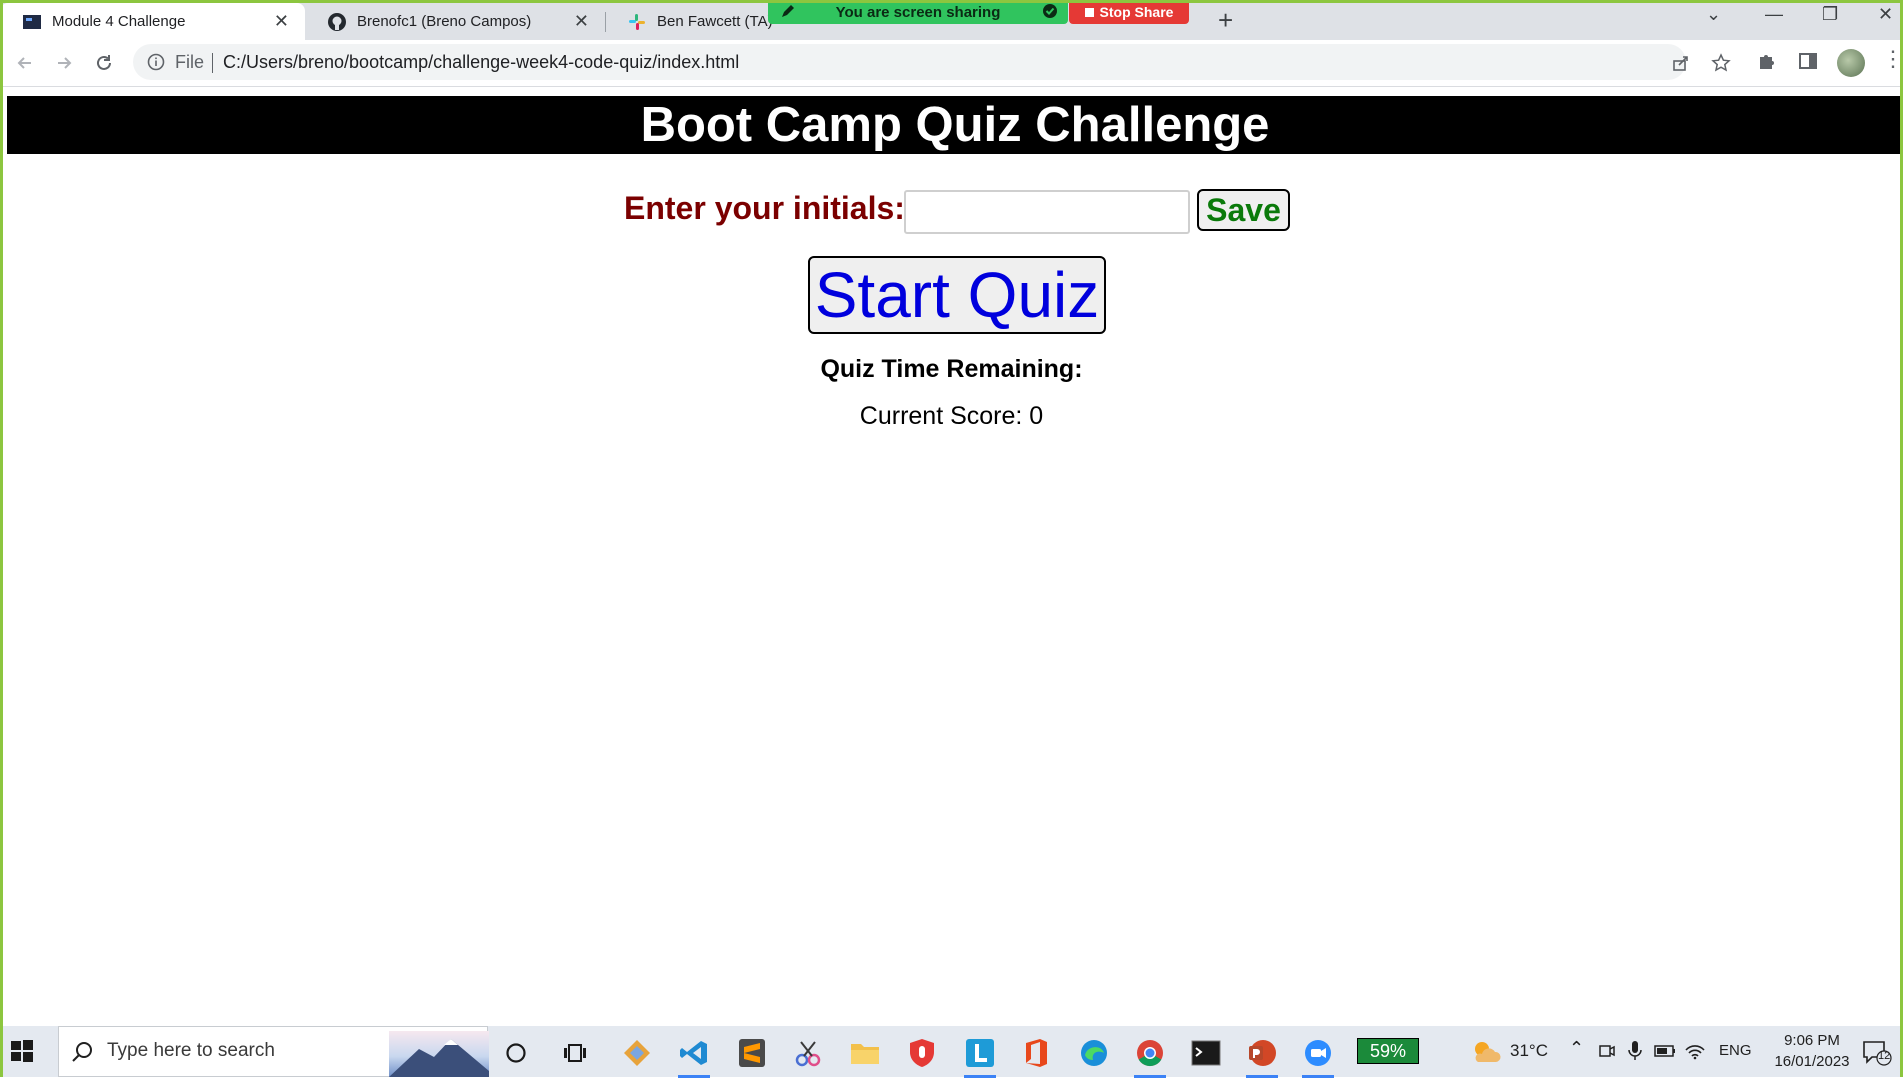 The image size is (1903, 1078). I want to click on current-score: Current Score: 0, so click(951, 416).